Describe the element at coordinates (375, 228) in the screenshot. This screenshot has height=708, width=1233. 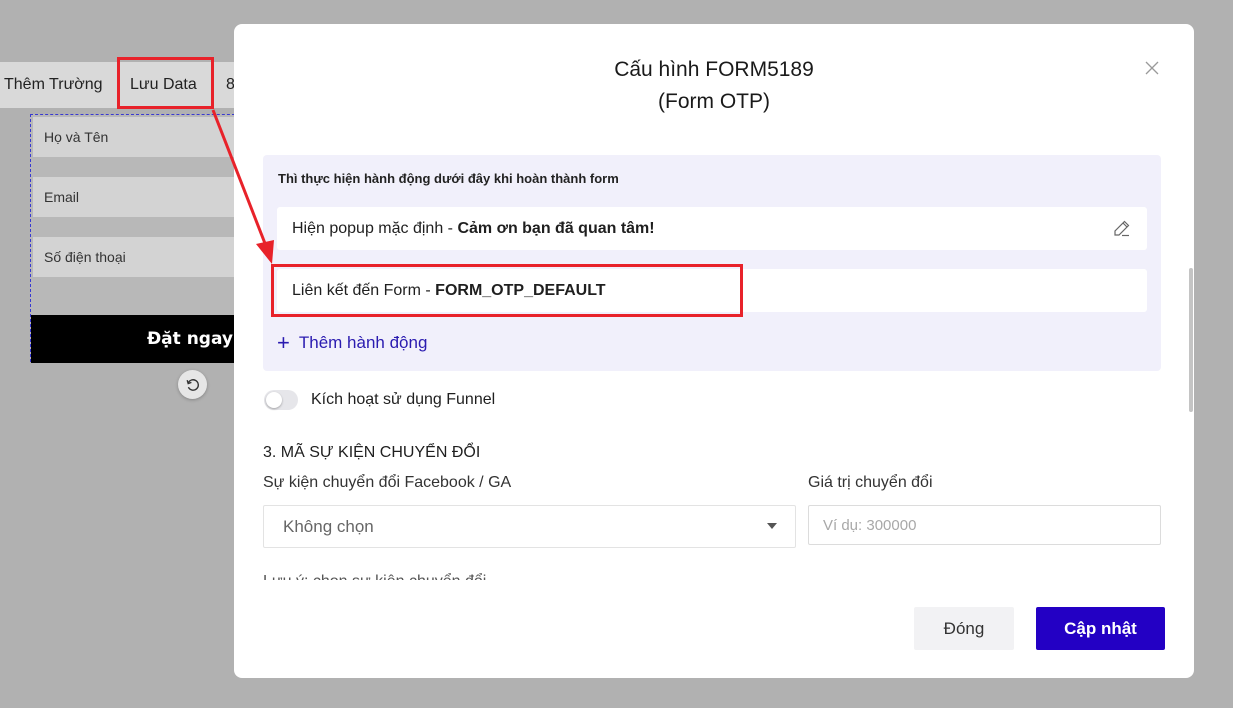
I see `action-item-prefix: Hiện popup mặc định -` at that location.